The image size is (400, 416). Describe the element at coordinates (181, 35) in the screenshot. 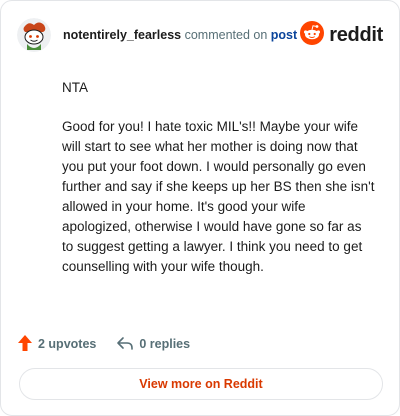

I see `comment-meta: notentirely_fearless commented on post` at that location.